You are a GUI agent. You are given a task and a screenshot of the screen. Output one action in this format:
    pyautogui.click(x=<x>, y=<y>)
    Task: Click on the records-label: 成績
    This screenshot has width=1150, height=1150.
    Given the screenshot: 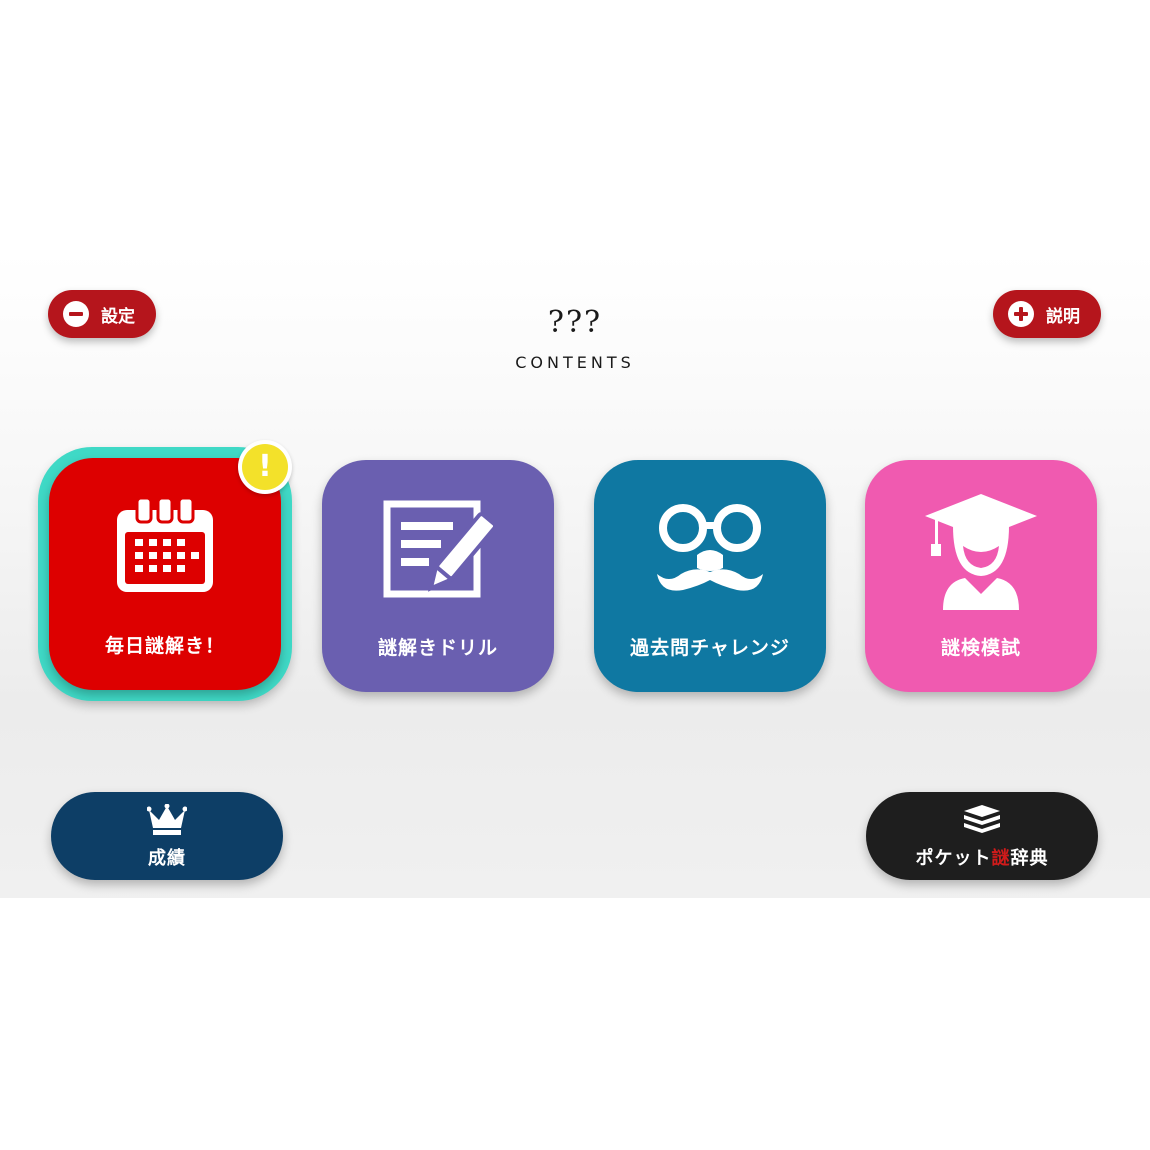 What is the action you would take?
    pyautogui.click(x=167, y=858)
    